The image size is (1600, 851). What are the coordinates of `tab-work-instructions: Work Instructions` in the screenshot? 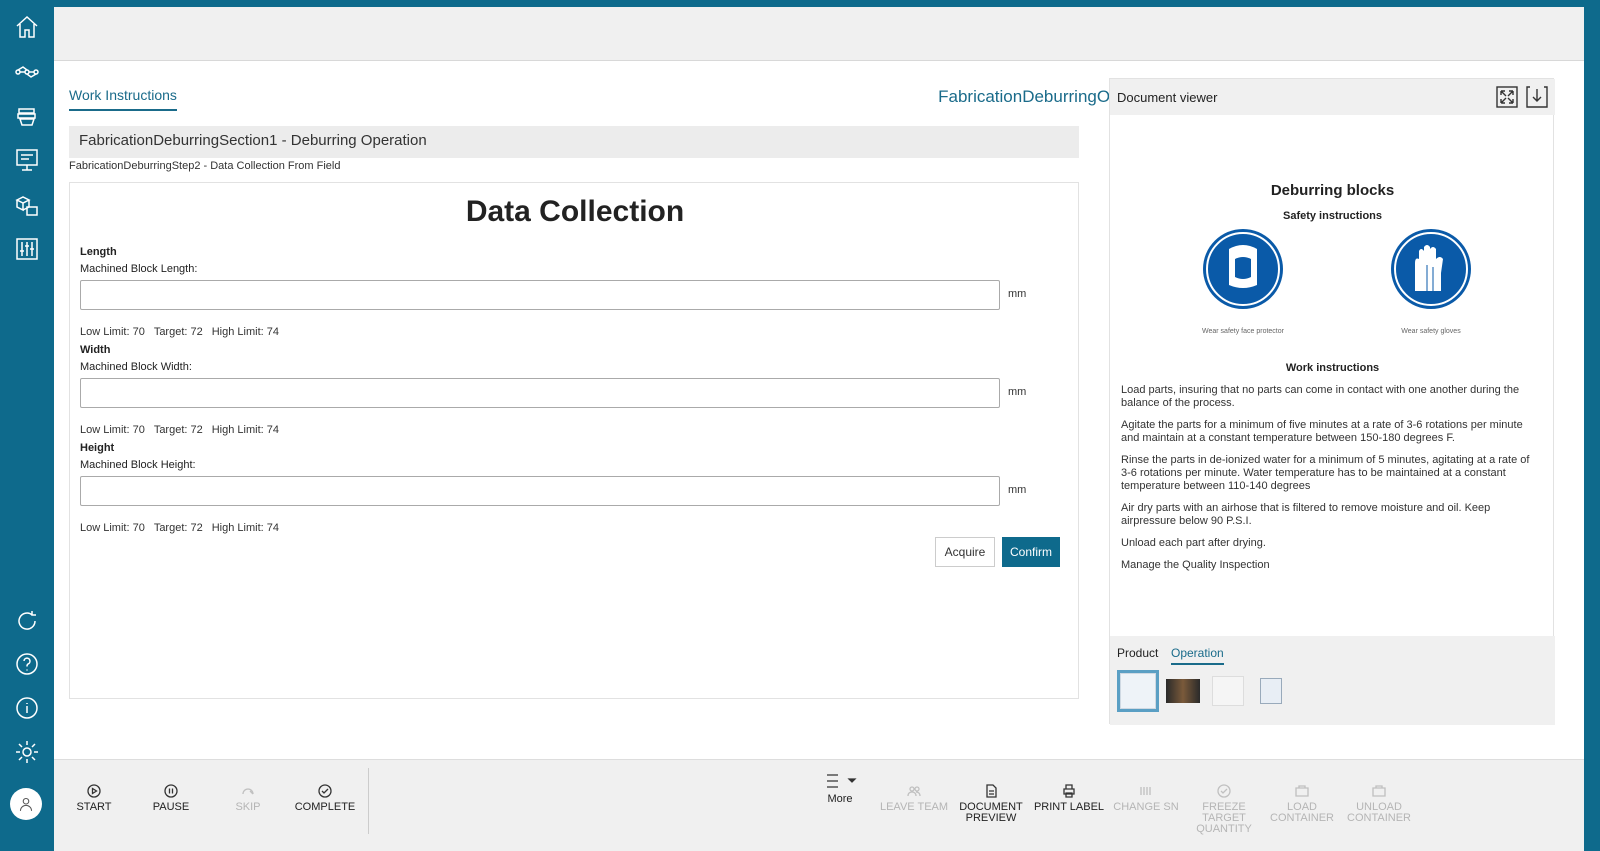 It's located at (123, 99).